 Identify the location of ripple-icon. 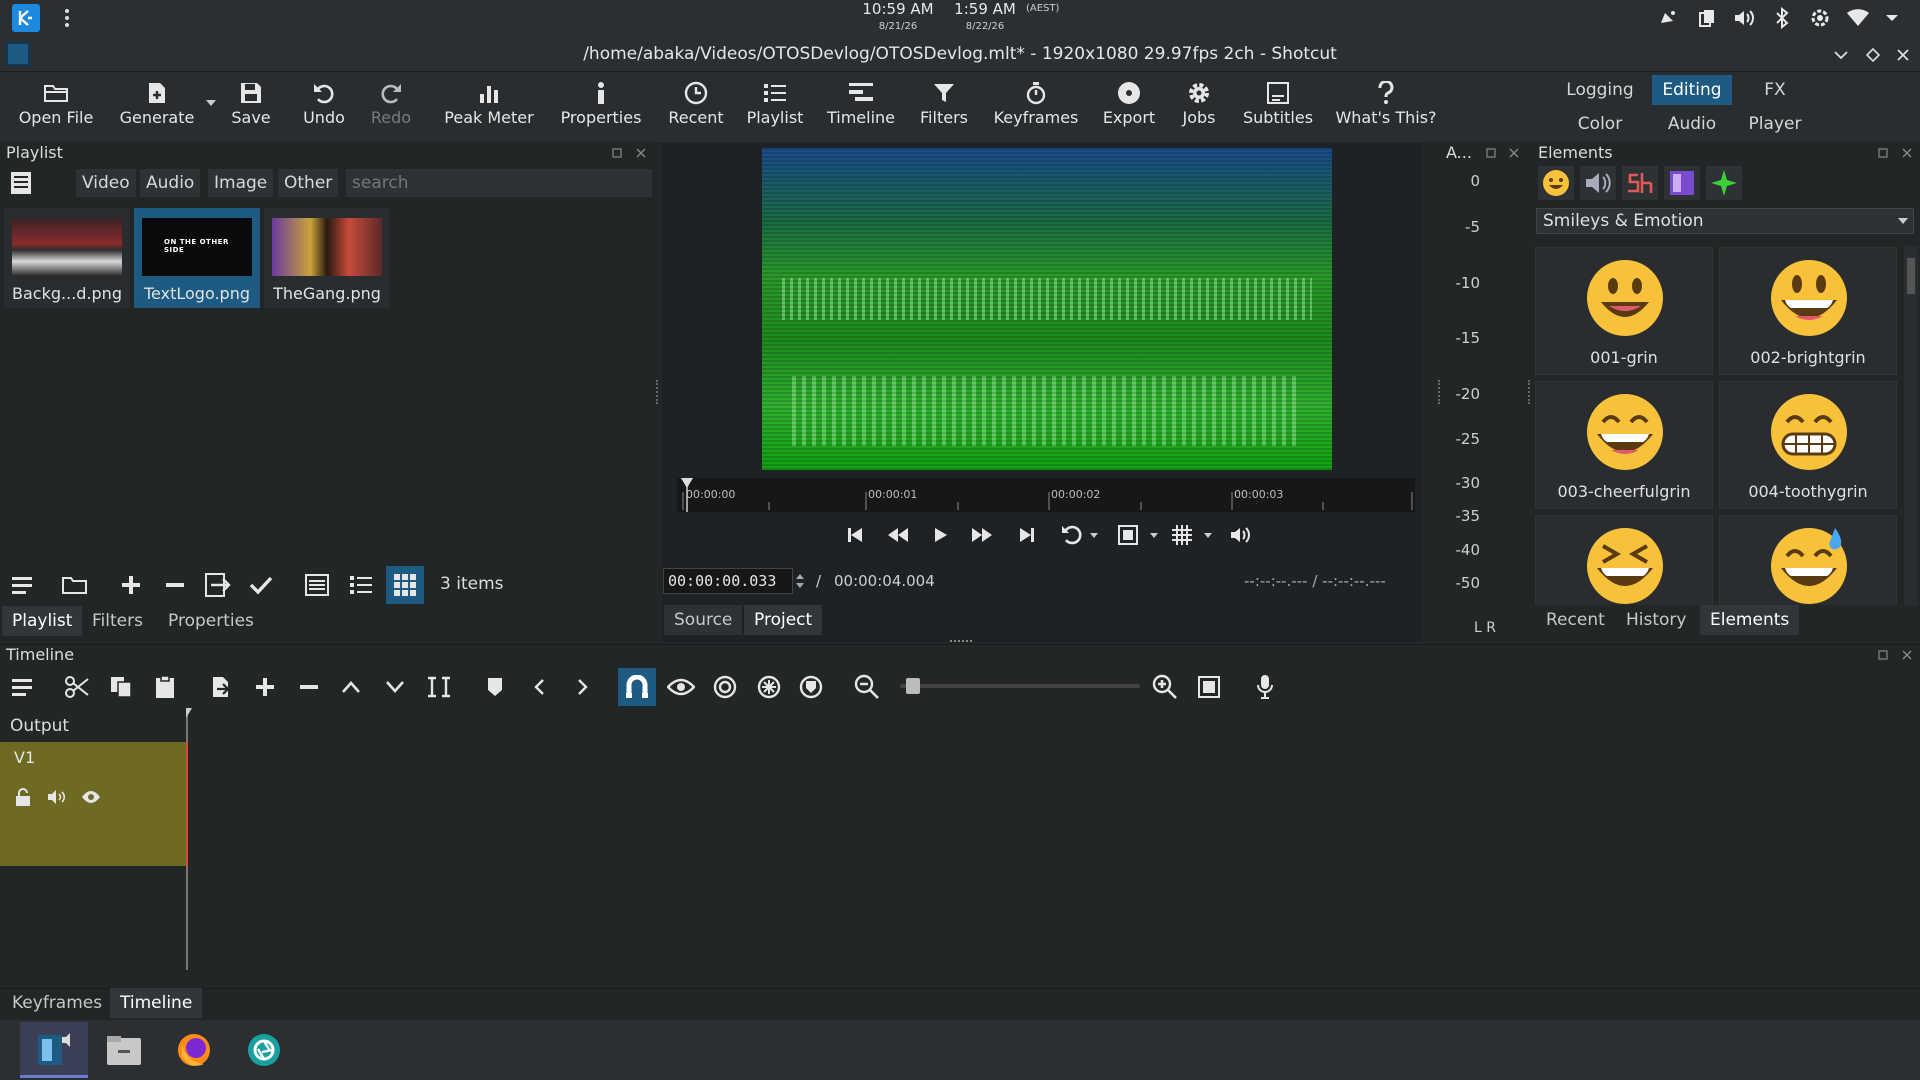
(725, 687).